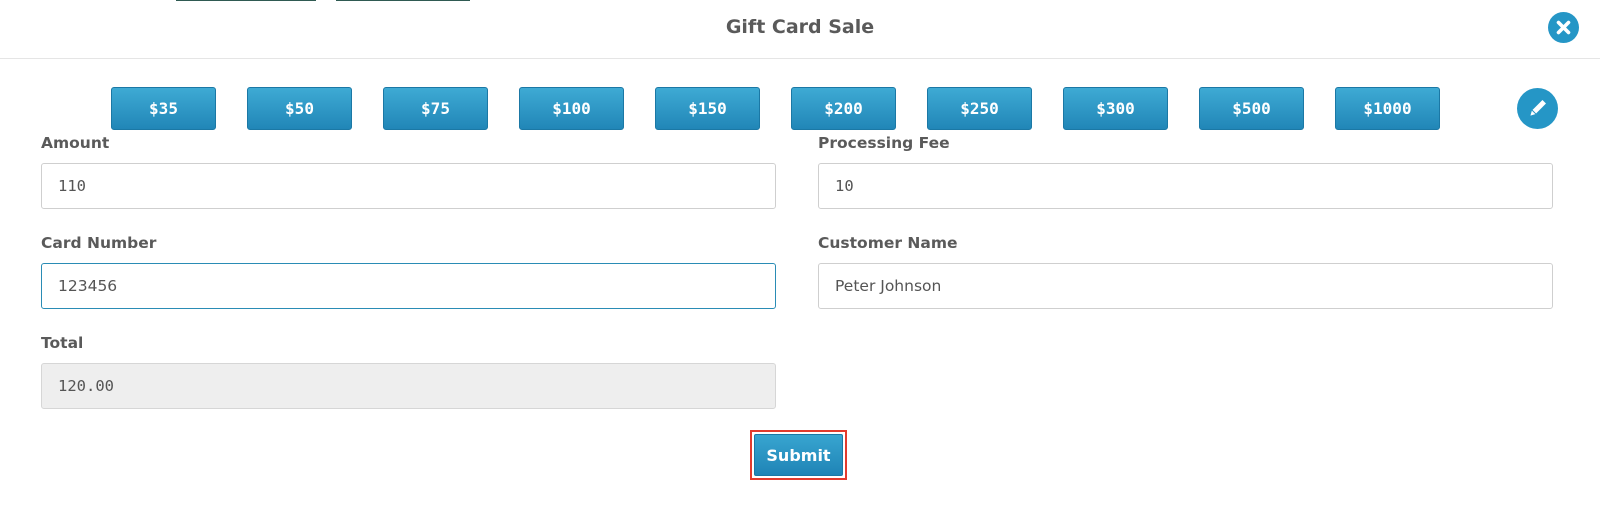 Image resolution: width=1600 pixels, height=517 pixels. Describe the element at coordinates (99, 243) in the screenshot. I see `card-number-label: Card Number` at that location.